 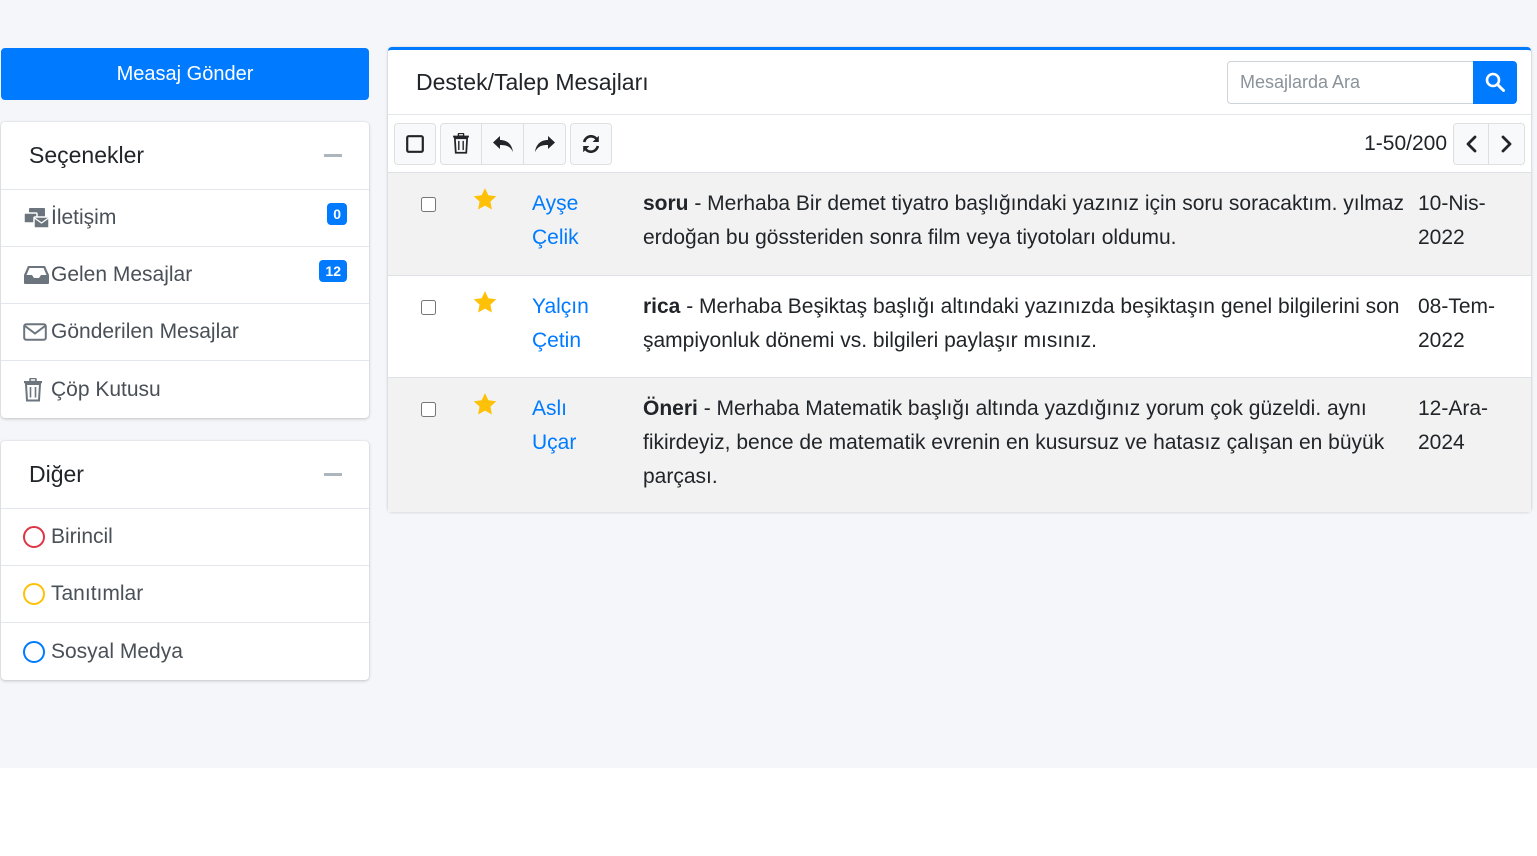 I want to click on forward-button, so click(x=545, y=143).